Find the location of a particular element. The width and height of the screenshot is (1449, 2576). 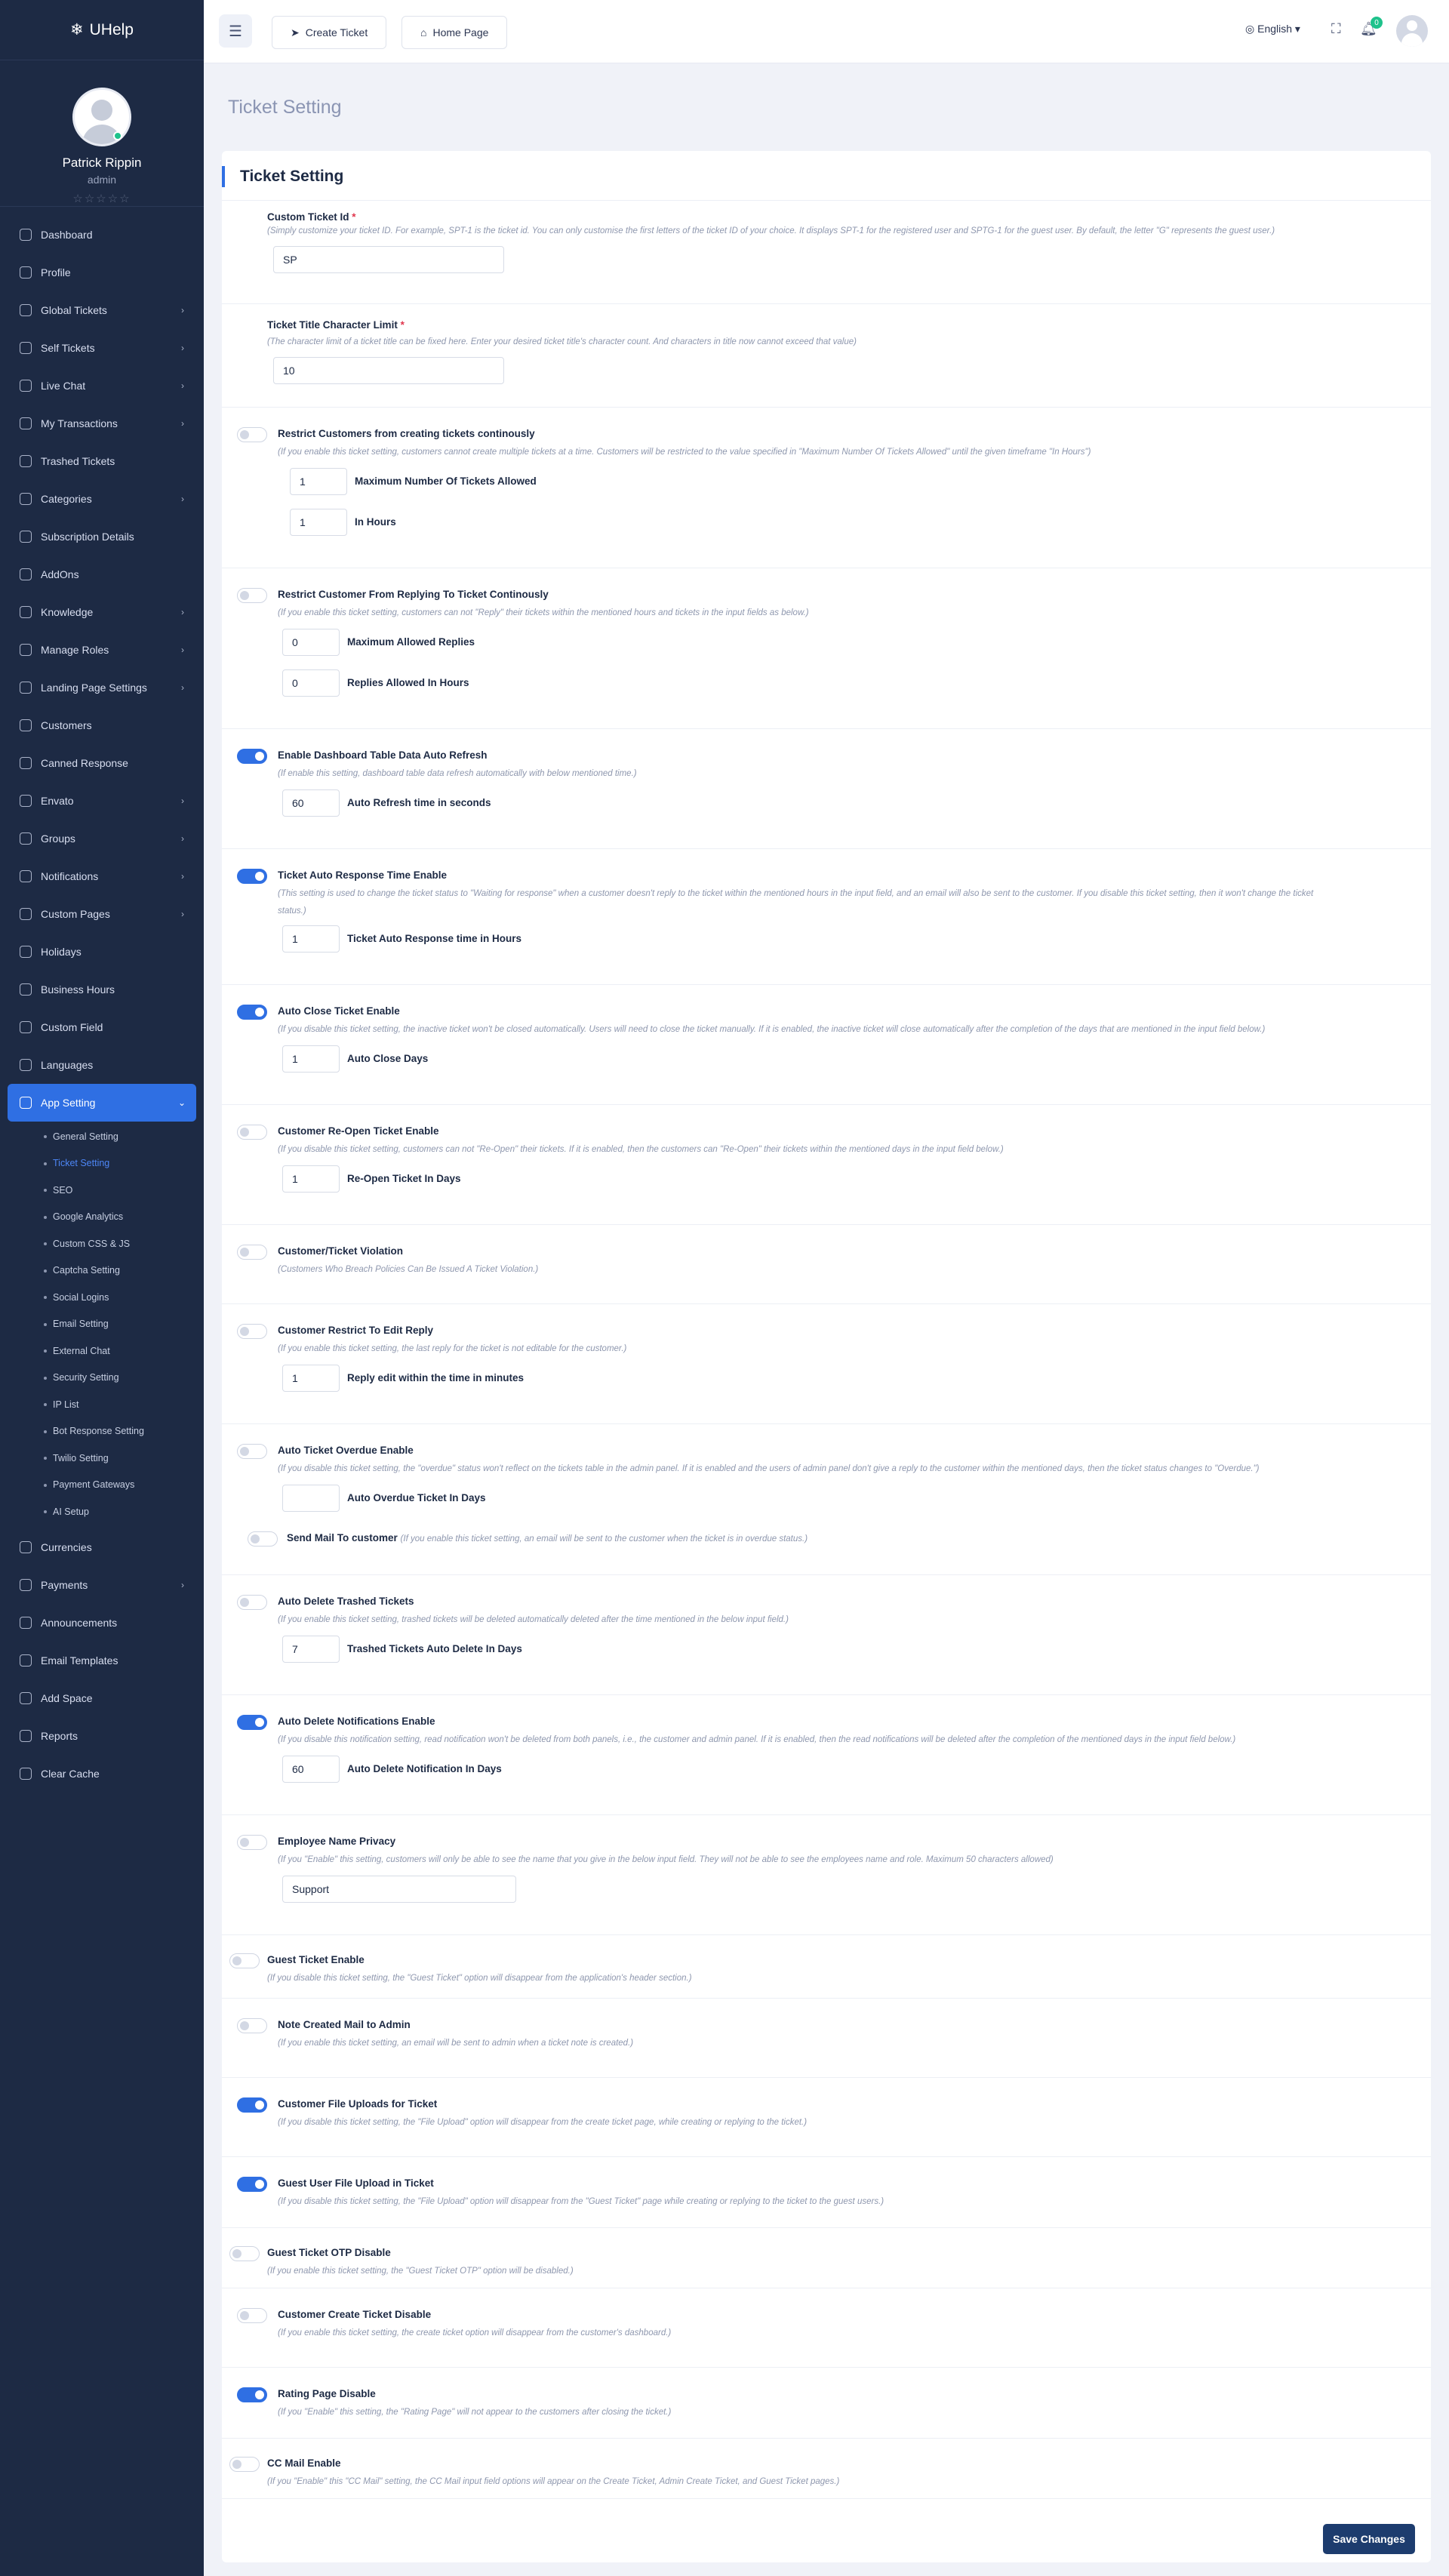

sidebar-item-landing-page-settings: Landing Page Settings › is located at coordinates (102, 687).